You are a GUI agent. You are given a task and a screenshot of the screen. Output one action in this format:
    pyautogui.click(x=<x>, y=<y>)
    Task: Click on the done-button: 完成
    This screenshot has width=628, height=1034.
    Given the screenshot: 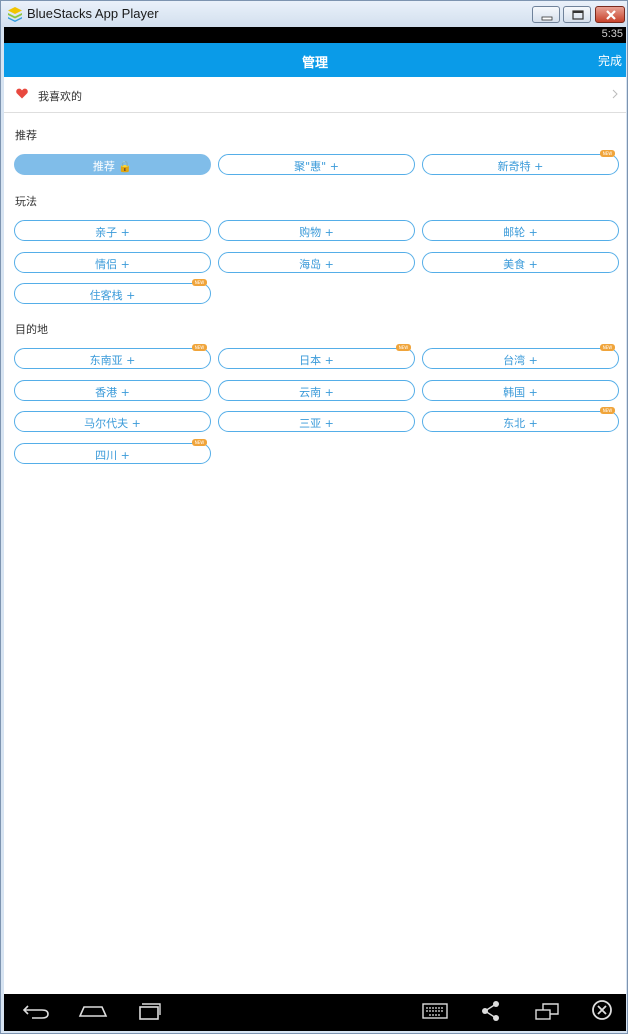 What is the action you would take?
    pyautogui.click(x=610, y=60)
    